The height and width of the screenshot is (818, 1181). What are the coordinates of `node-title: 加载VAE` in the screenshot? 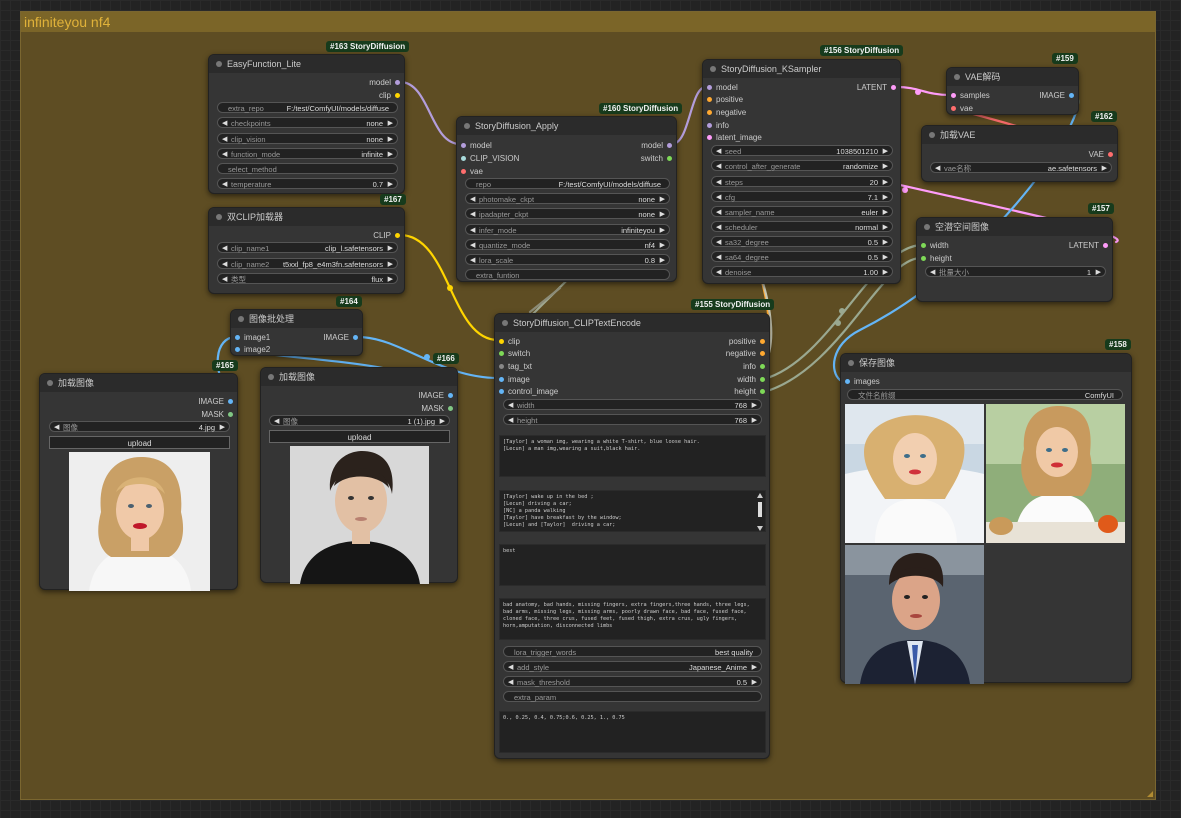 It's located at (1019, 135).